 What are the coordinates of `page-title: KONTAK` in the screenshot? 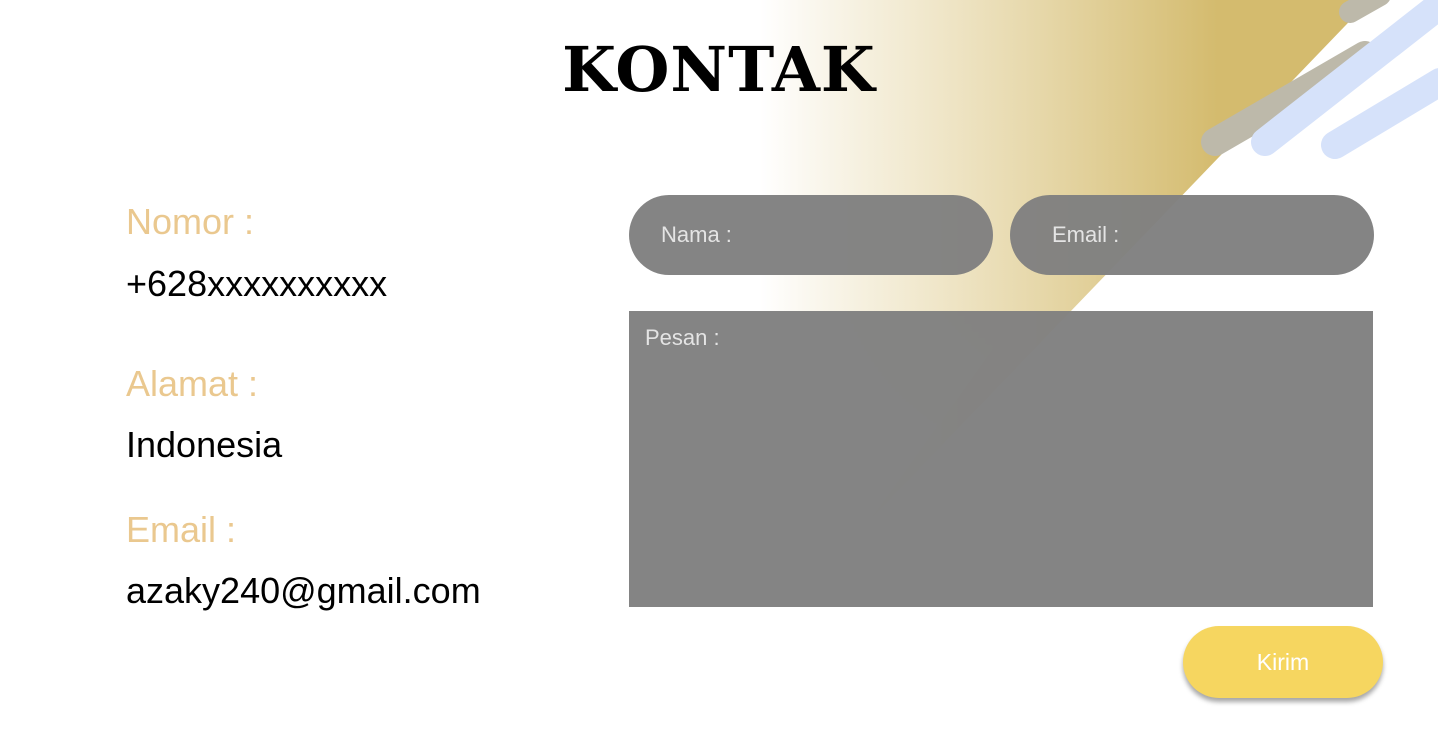 It's located at (719, 69).